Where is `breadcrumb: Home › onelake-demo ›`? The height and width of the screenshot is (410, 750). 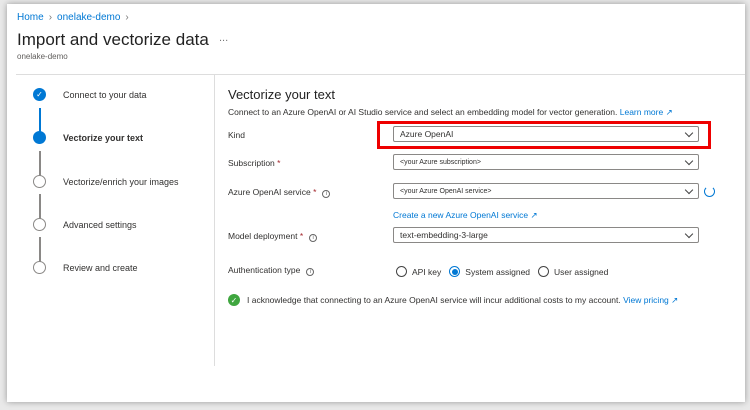 breadcrumb: Home › onelake-demo › is located at coordinates (75, 17).